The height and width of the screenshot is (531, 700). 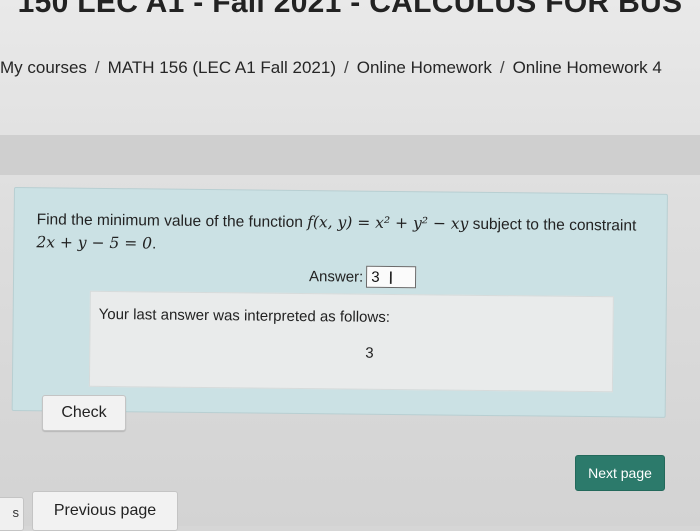 I want to click on breadcrumb-item-my-courses: My courses, so click(x=43, y=67).